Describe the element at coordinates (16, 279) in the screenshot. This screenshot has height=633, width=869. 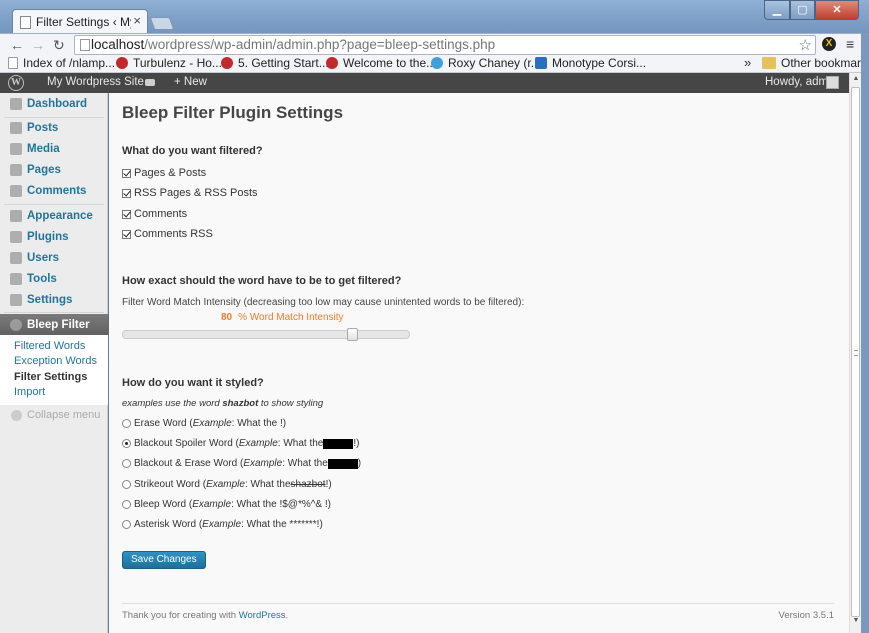
I see `tools-icon` at that location.